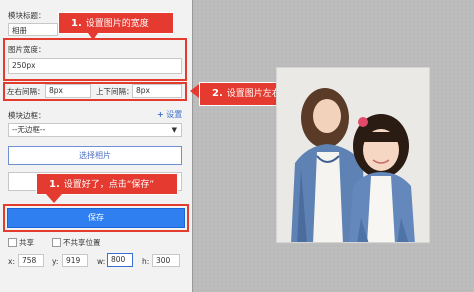 The width and height of the screenshot is (474, 292). What do you see at coordinates (26, 91) in the screenshot?
I see `lr-spacing-label: 左右间隔：` at bounding box center [26, 91].